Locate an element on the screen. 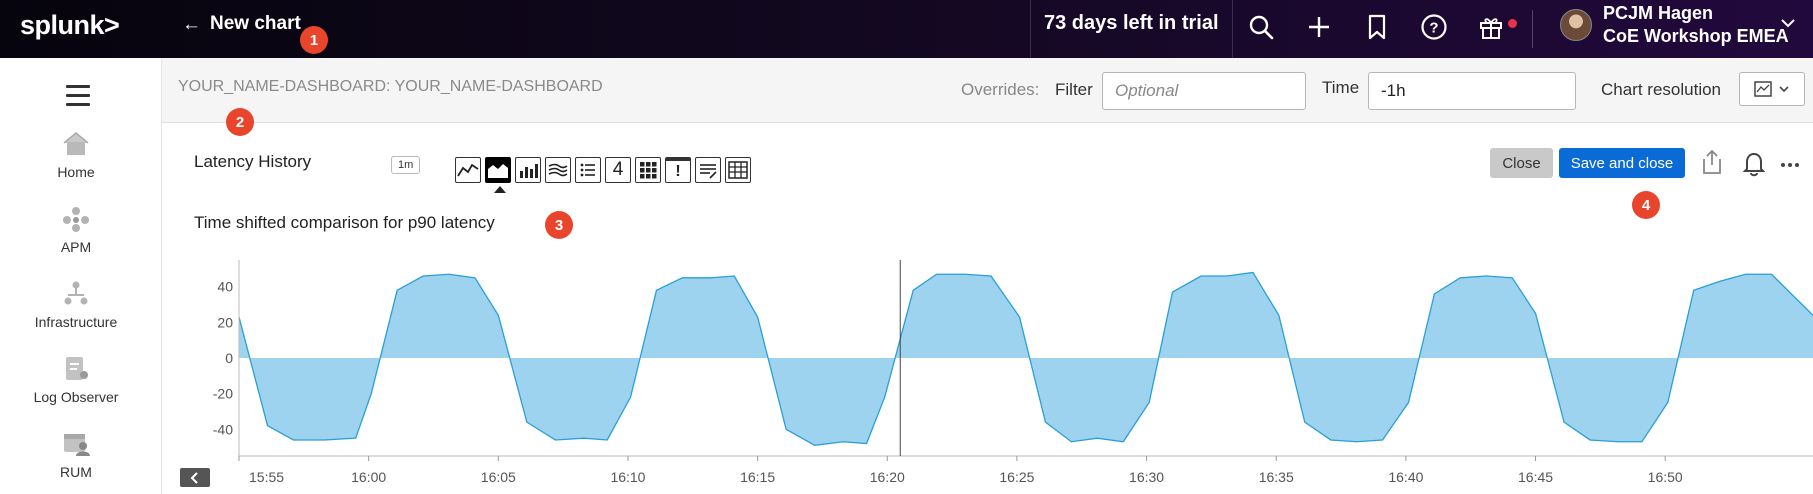 This screenshot has width=1813, height=494. y-tick-label: 20 is located at coordinates (225, 322).